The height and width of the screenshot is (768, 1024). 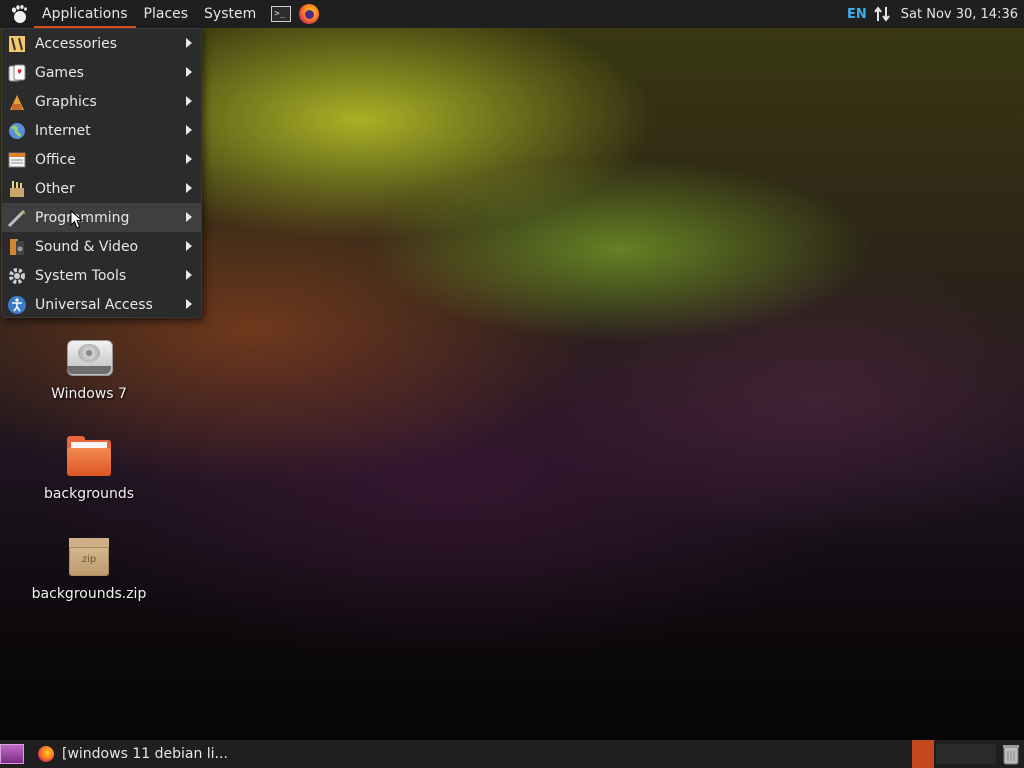 What do you see at coordinates (17, 131) in the screenshot?
I see `internet-icon` at bounding box center [17, 131].